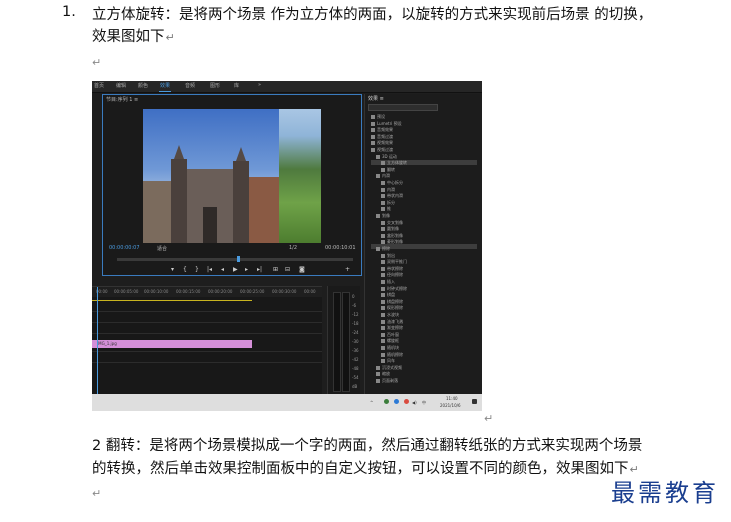 The height and width of the screenshot is (522, 731). I want to click on effects-list-item: 带状擦除, so click(392, 269).